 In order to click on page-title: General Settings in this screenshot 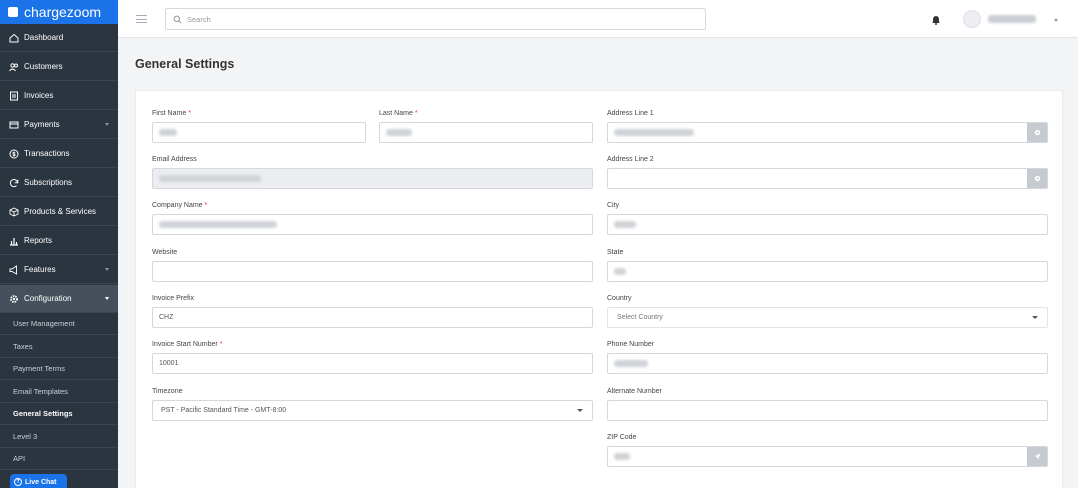, I will do `click(185, 64)`.